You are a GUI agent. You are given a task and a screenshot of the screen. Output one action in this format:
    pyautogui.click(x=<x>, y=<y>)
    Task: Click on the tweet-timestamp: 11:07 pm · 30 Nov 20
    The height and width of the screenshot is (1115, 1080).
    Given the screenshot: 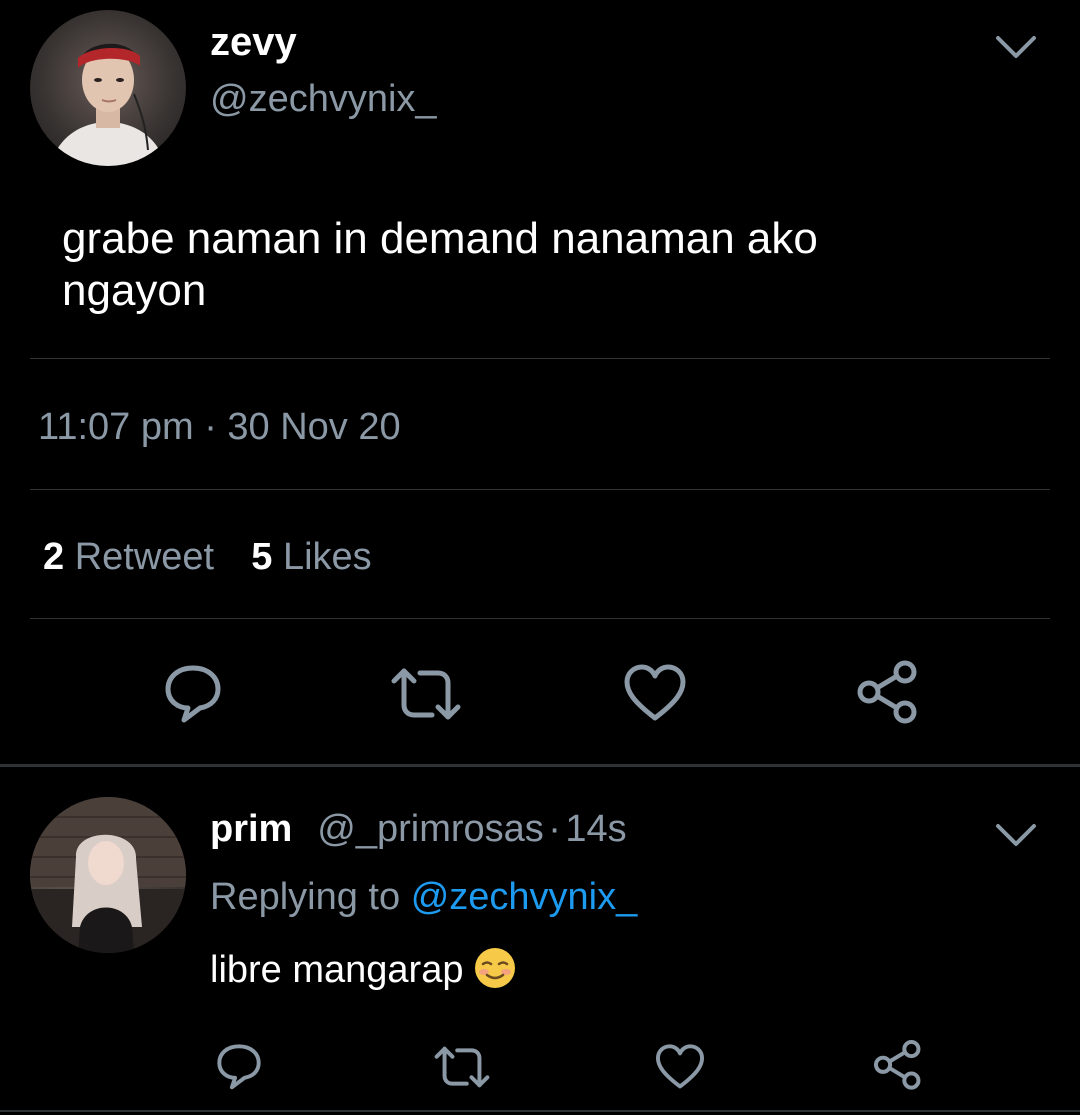 What is the action you would take?
    pyautogui.click(x=219, y=427)
    